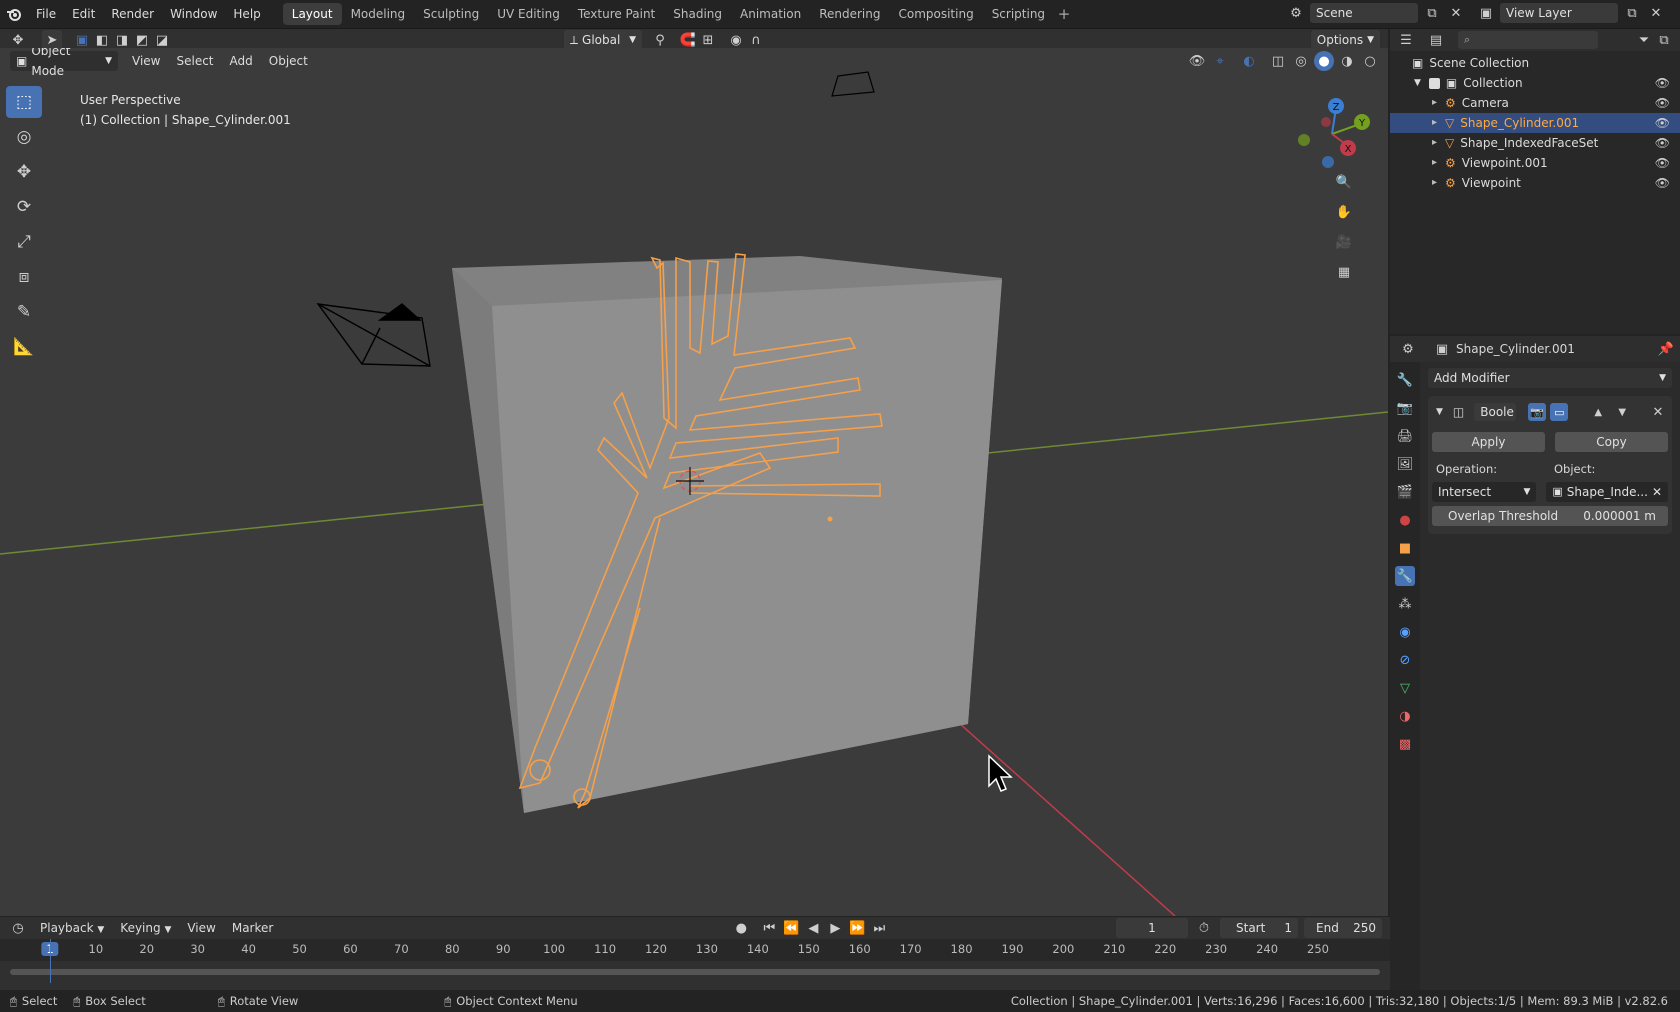 The image size is (1680, 1012). Describe the element at coordinates (201, 928) in the screenshot. I see `timeline-view-menu: View` at that location.